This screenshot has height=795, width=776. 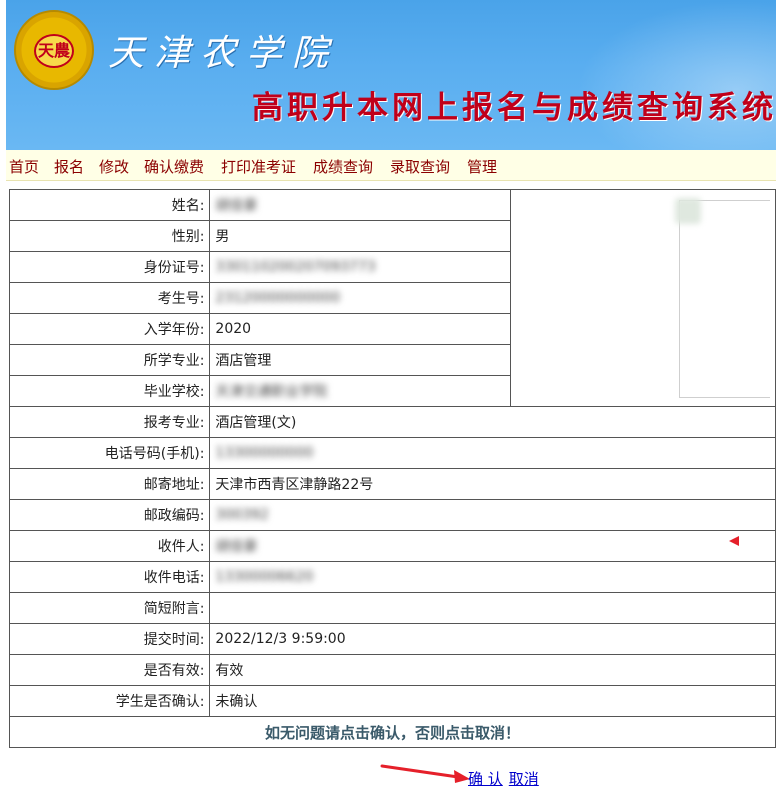 I want to click on table-row: 收件电话: 13300006620, so click(x=392, y=577).